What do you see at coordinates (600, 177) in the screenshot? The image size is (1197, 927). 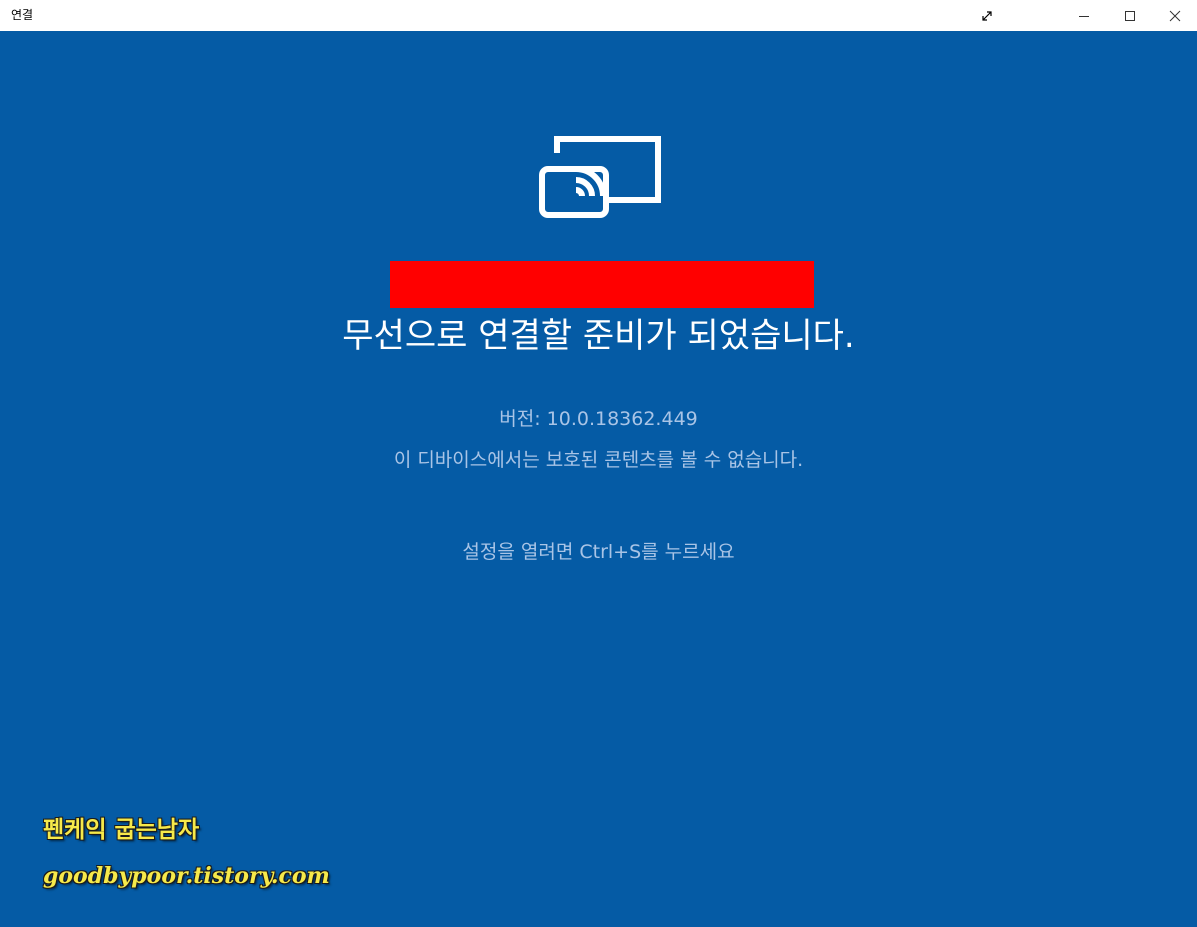 I see `wireless-cast-icon` at bounding box center [600, 177].